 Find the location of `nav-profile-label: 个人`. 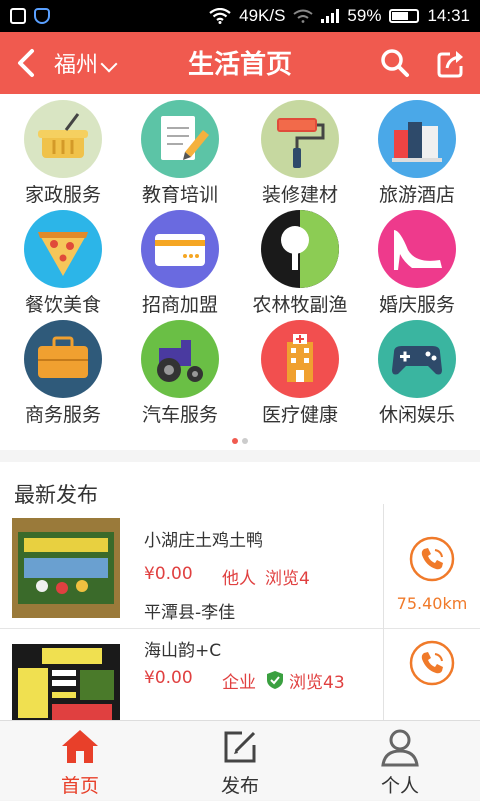

nav-profile-label: 个人 is located at coordinates (399, 786).